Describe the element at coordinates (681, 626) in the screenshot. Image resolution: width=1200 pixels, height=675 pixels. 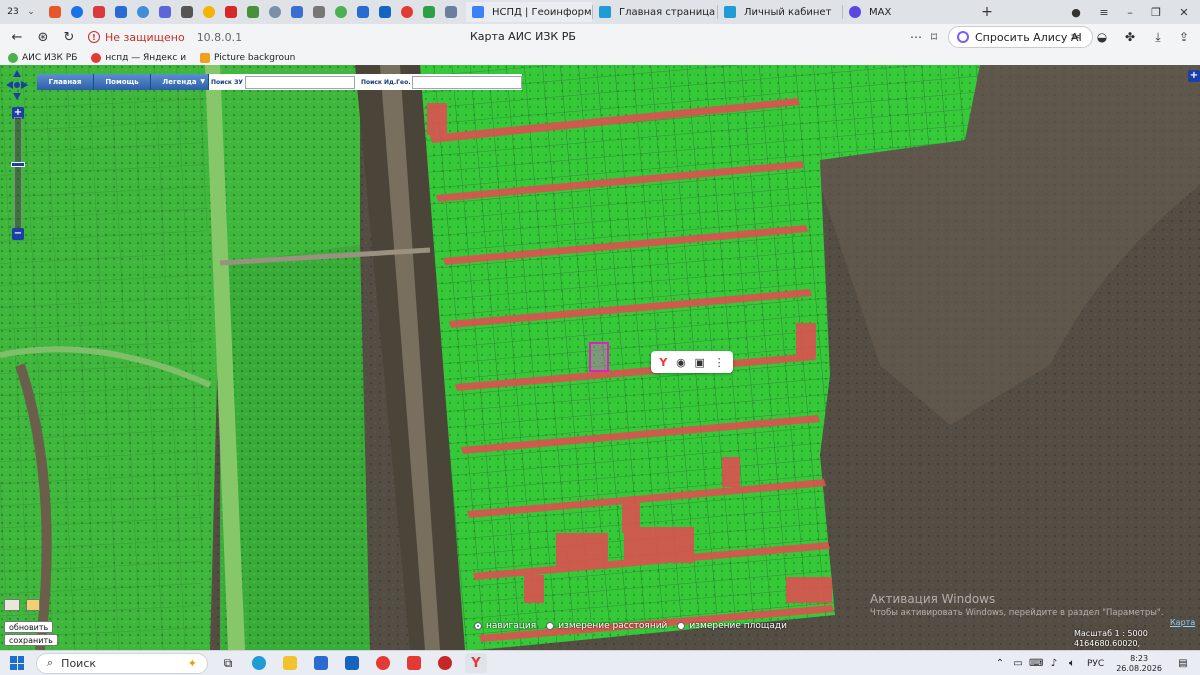
I see `mode-area-radio` at that location.